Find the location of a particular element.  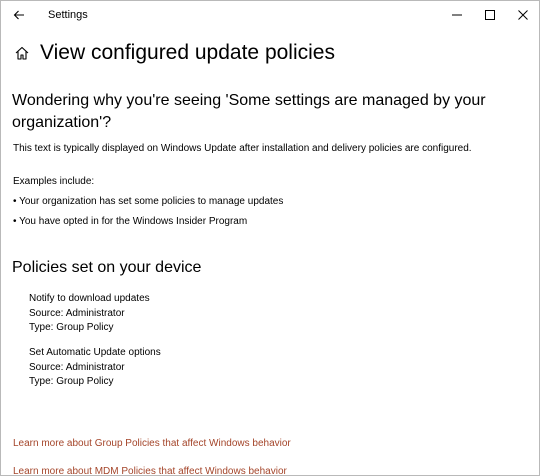

home-icon is located at coordinates (22, 53).